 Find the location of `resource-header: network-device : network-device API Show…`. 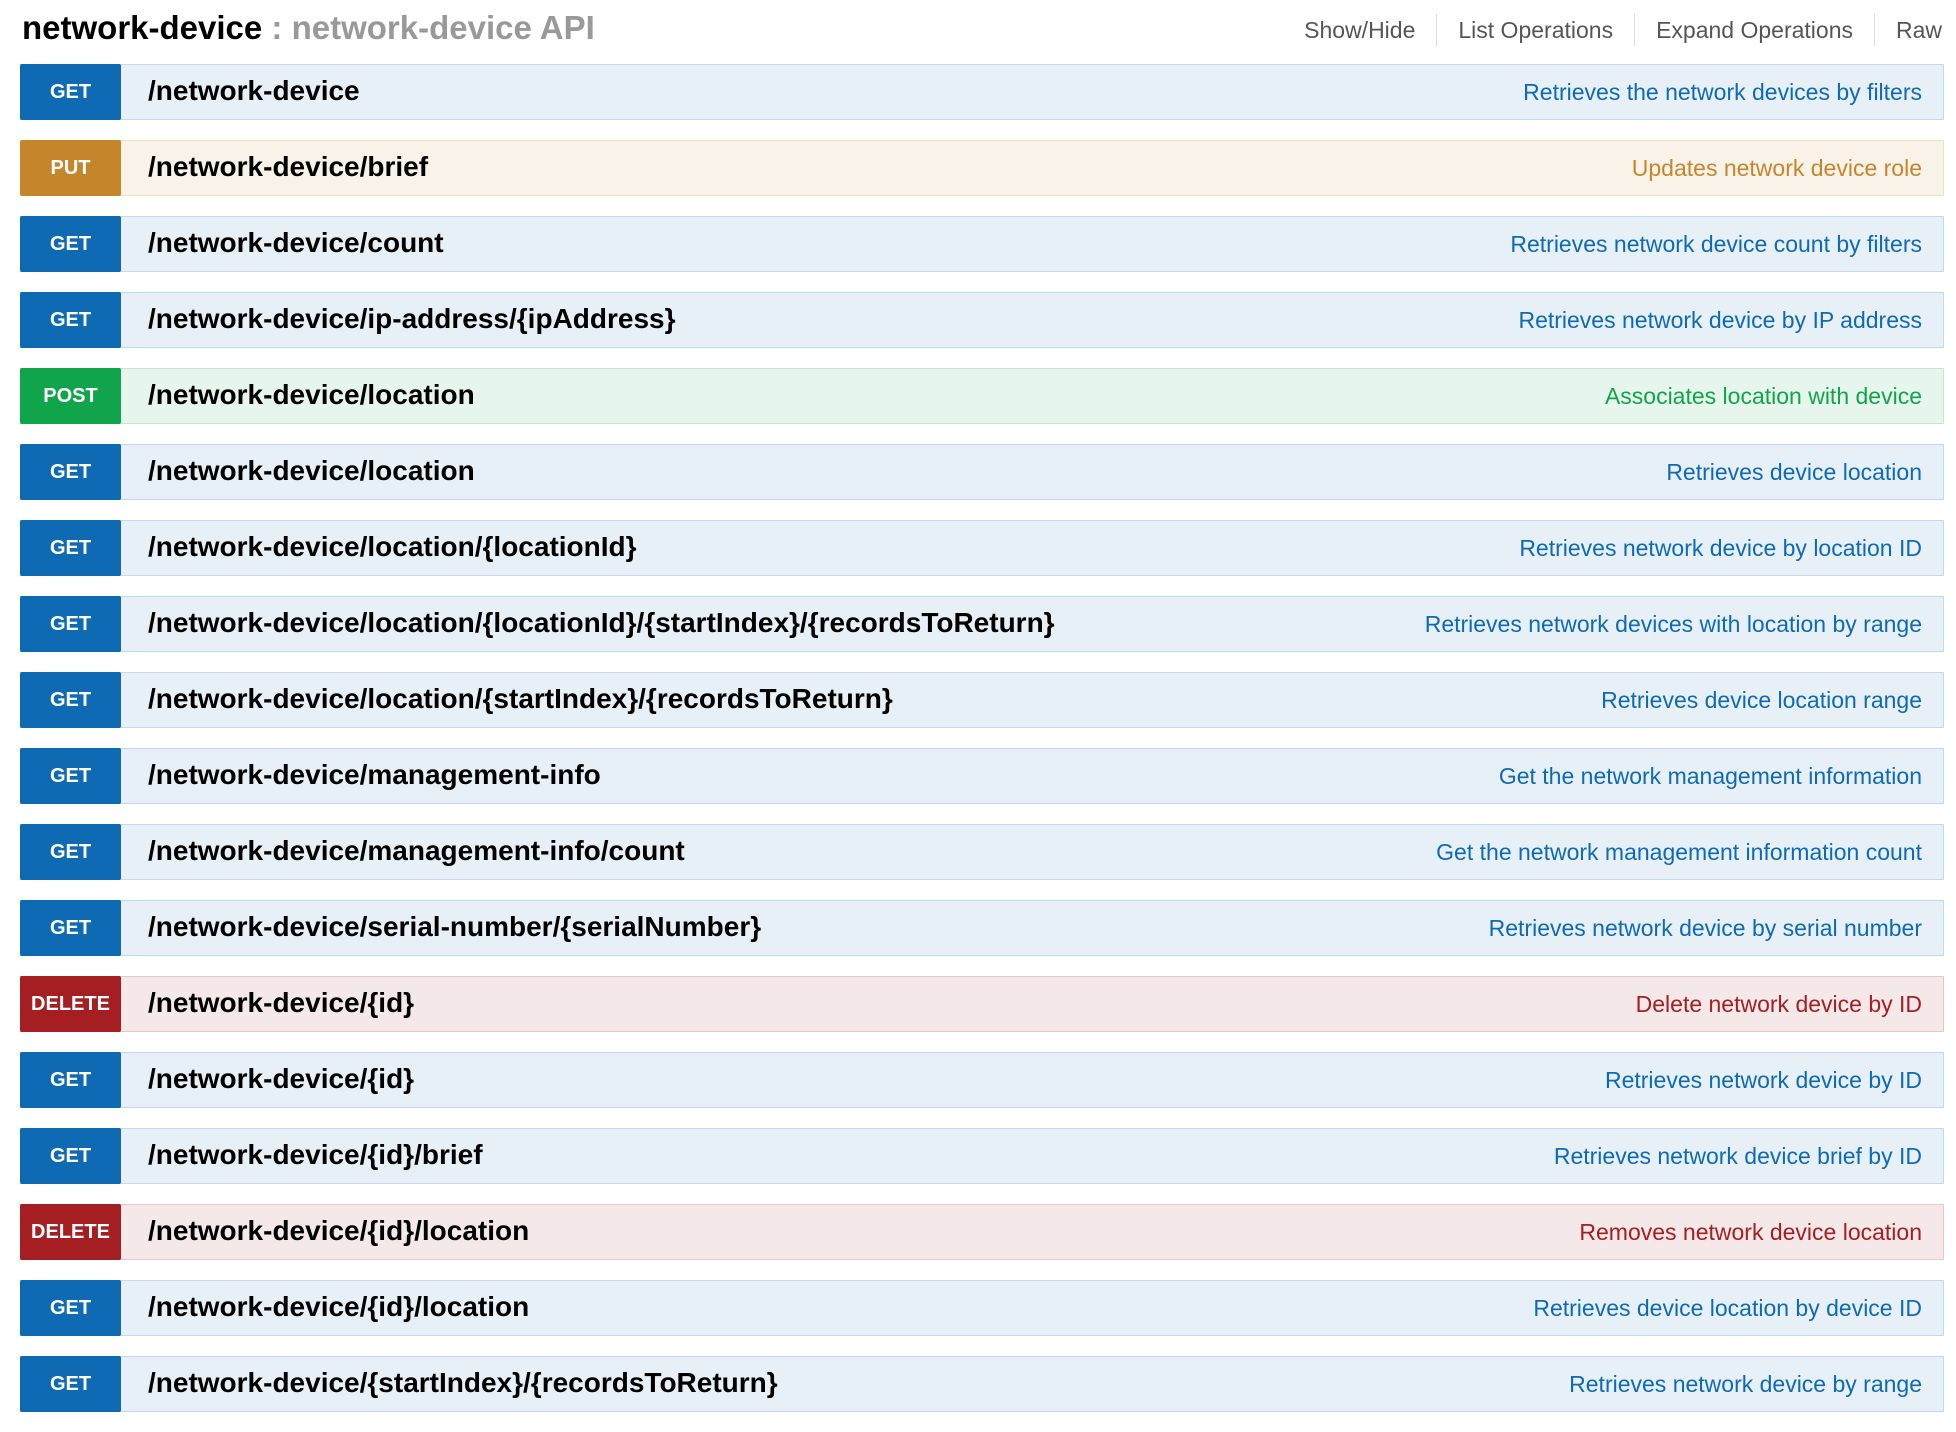

resource-header: network-device : network-device API Show… is located at coordinates (982, 28).